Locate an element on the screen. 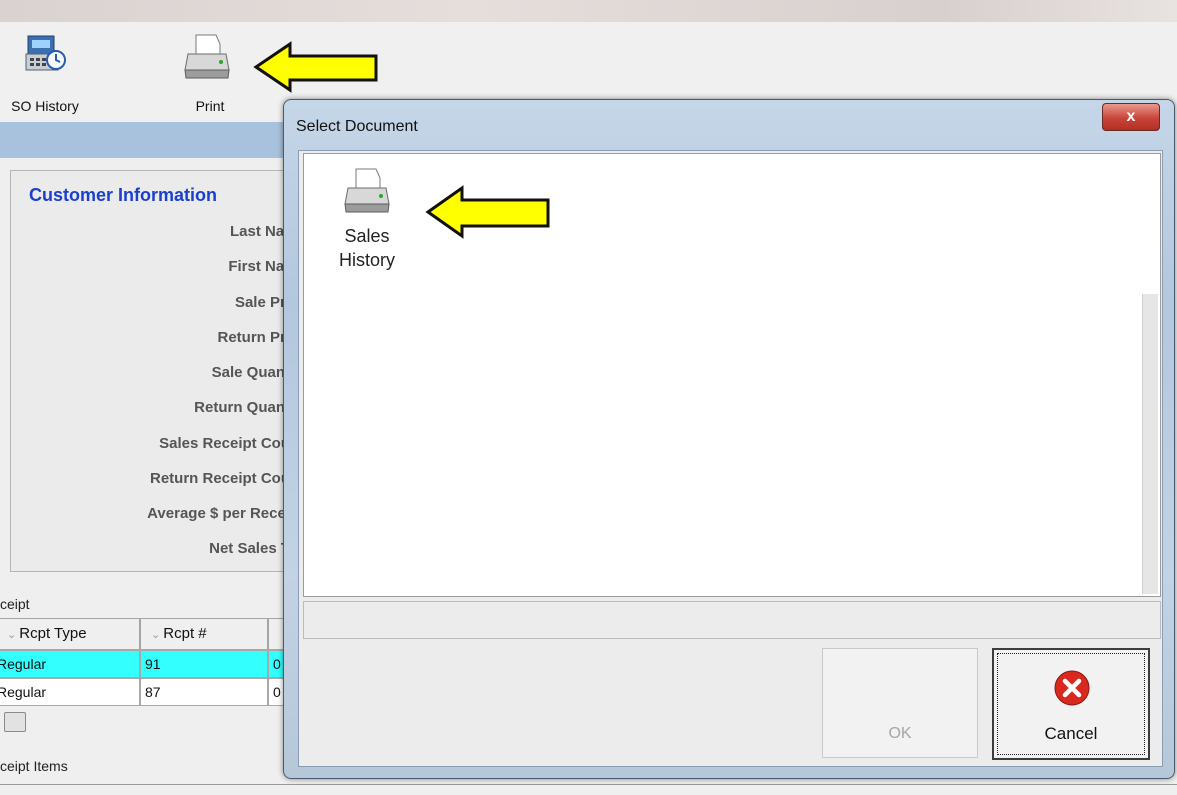 This screenshot has height=795, width=1177. return-receipt-count-label: Return Receipt Cou is located at coordinates (219, 478).